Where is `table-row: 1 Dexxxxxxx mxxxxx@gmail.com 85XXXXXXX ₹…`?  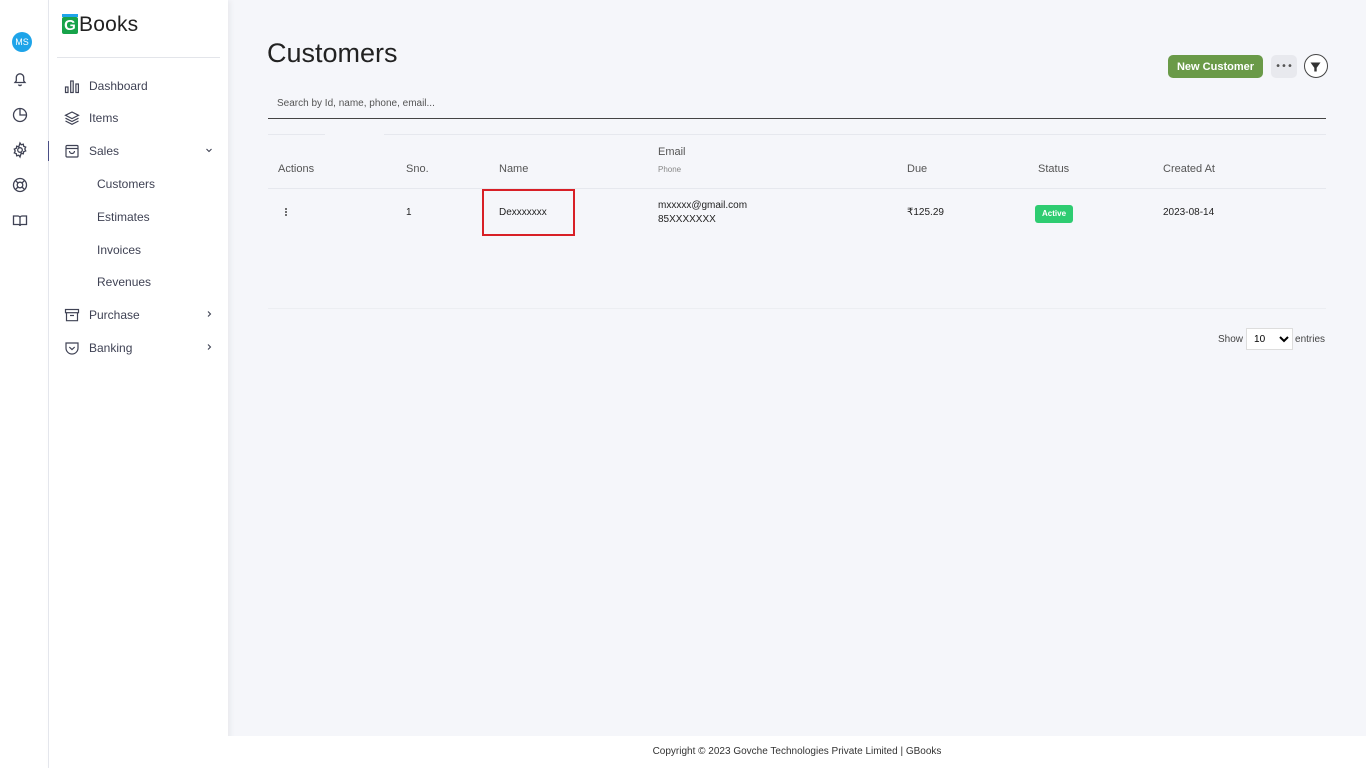
table-row: 1 Dexxxxxxx mxxxxx@gmail.com 85XXXXXXX ₹… is located at coordinates (797, 249).